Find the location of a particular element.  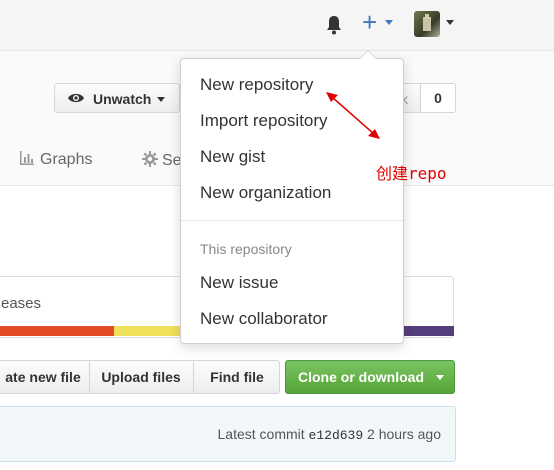

menu-item-new-repository: New repository is located at coordinates (256, 85).